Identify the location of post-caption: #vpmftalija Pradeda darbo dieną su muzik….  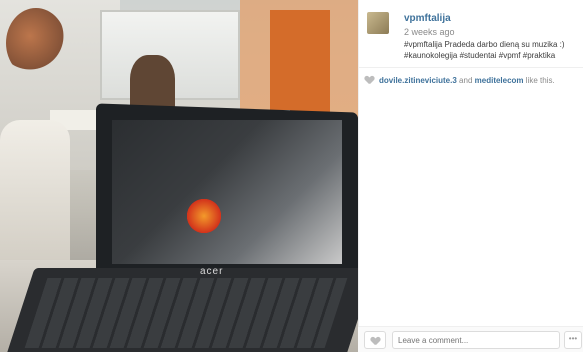
(484, 50).